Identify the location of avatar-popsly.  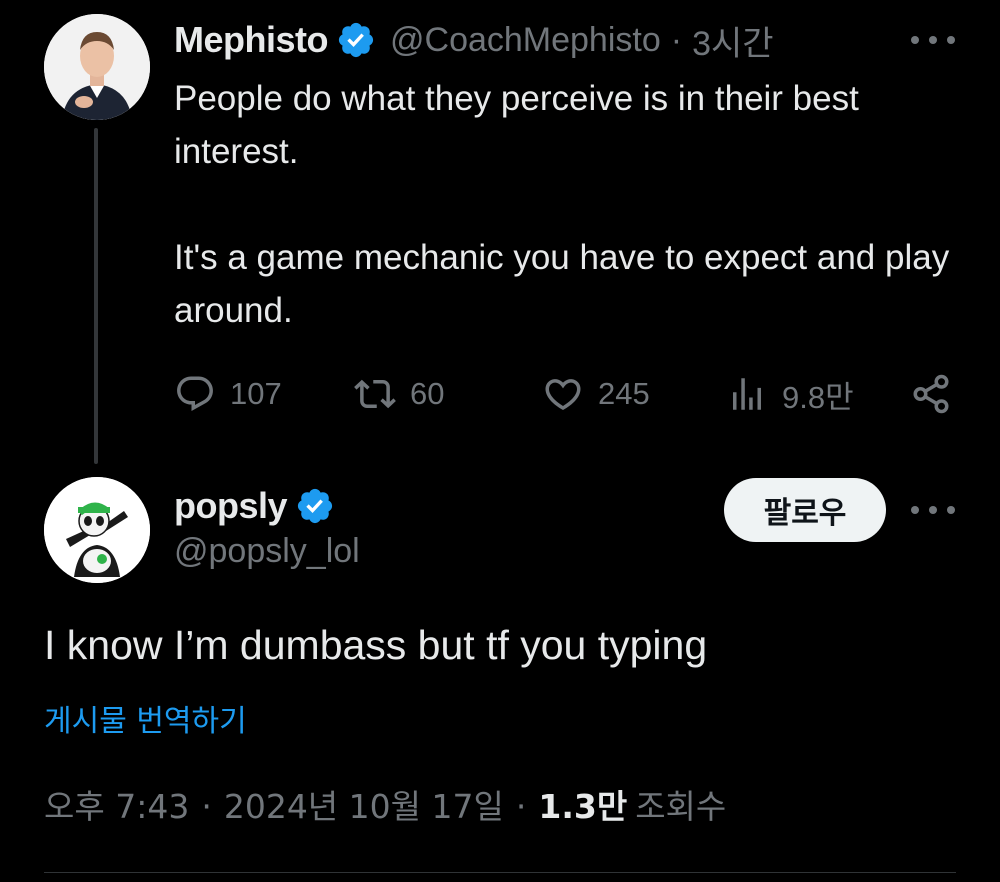
(97, 530).